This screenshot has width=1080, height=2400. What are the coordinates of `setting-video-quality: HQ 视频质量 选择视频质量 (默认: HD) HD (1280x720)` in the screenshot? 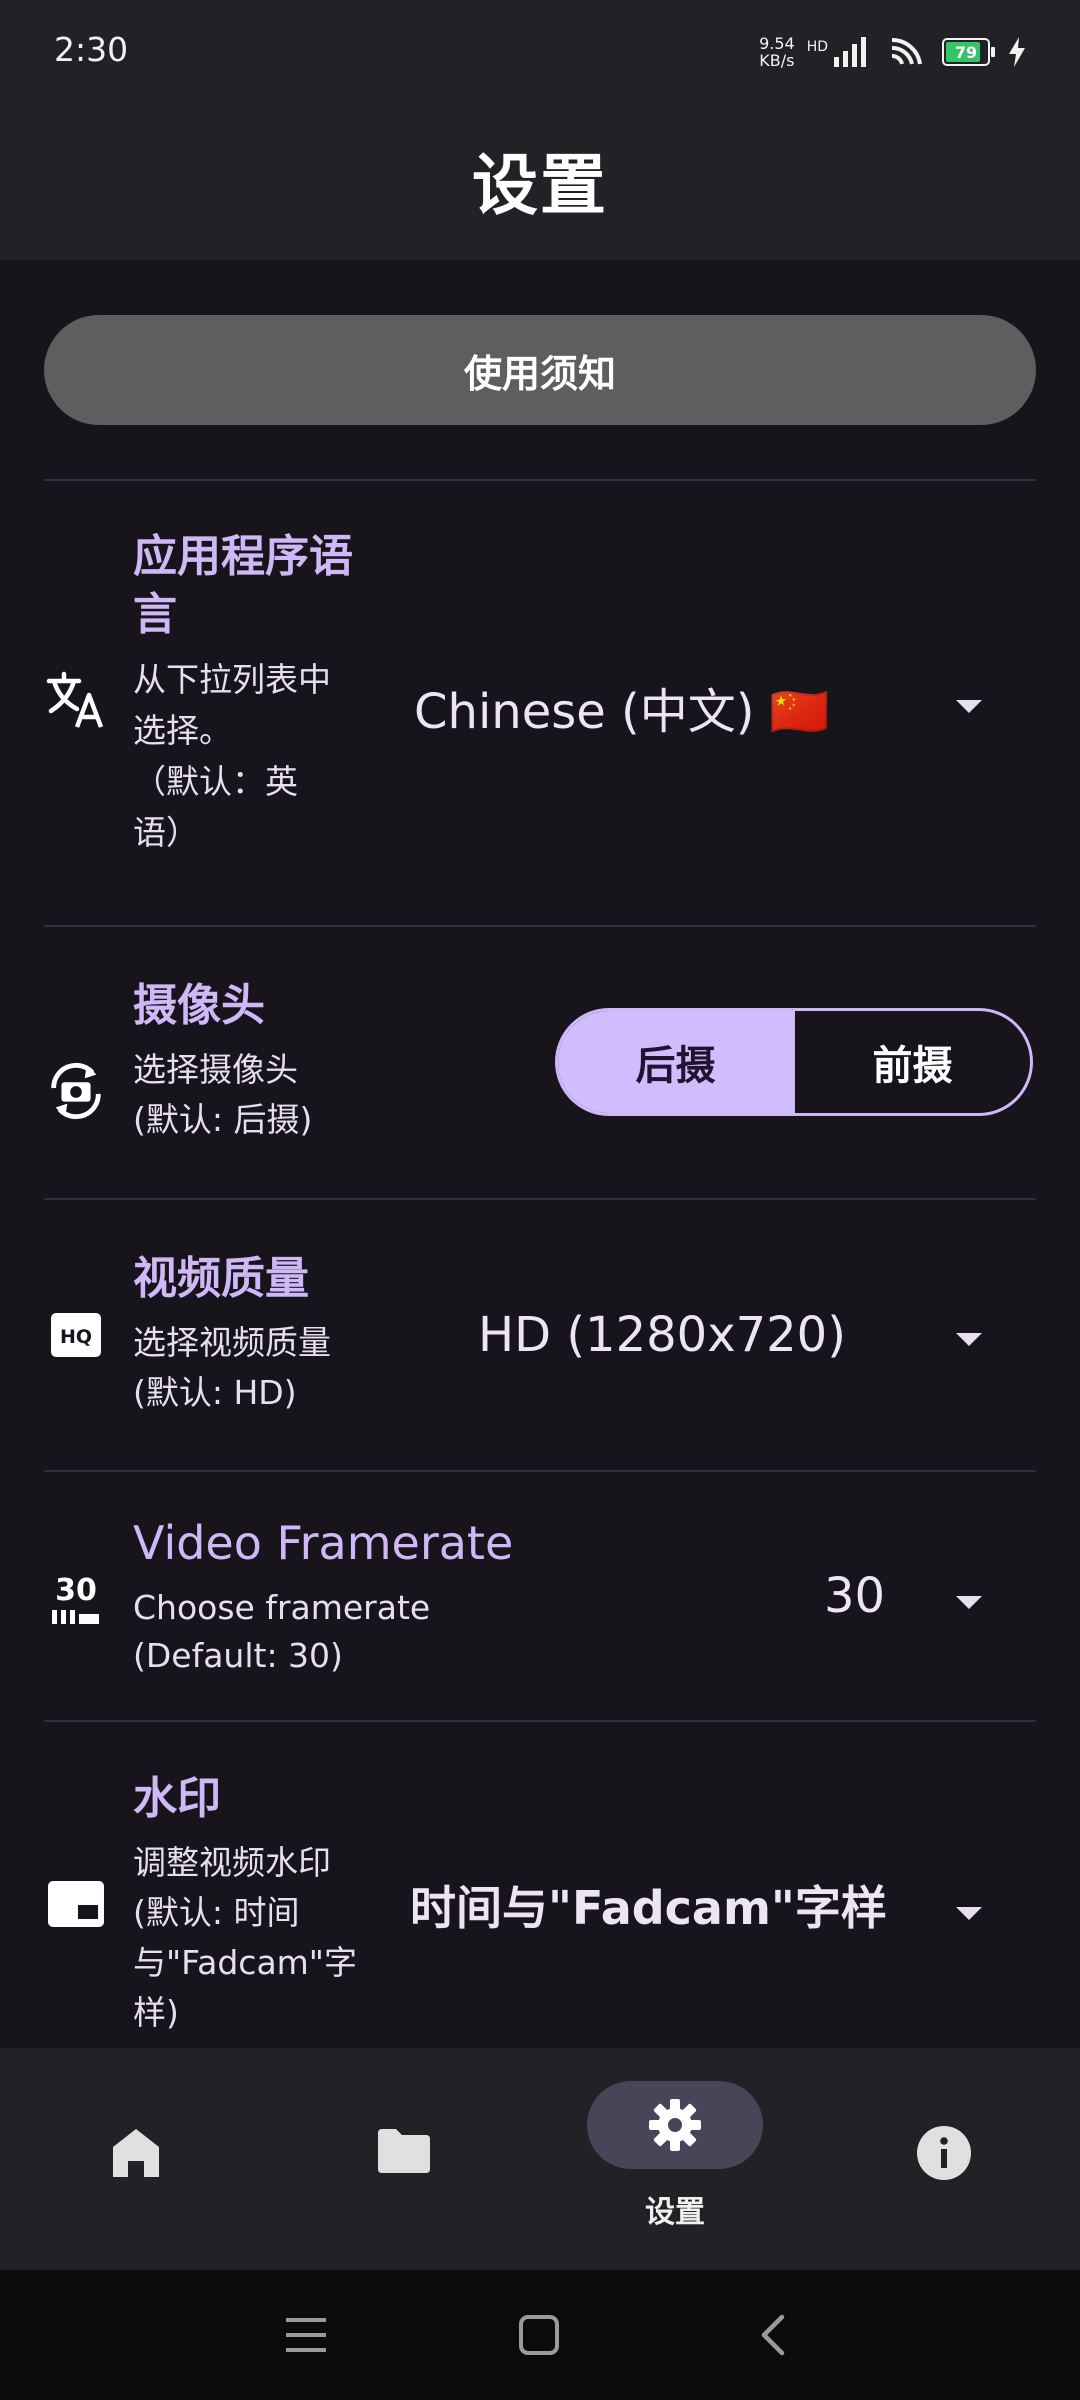 It's located at (540, 1335).